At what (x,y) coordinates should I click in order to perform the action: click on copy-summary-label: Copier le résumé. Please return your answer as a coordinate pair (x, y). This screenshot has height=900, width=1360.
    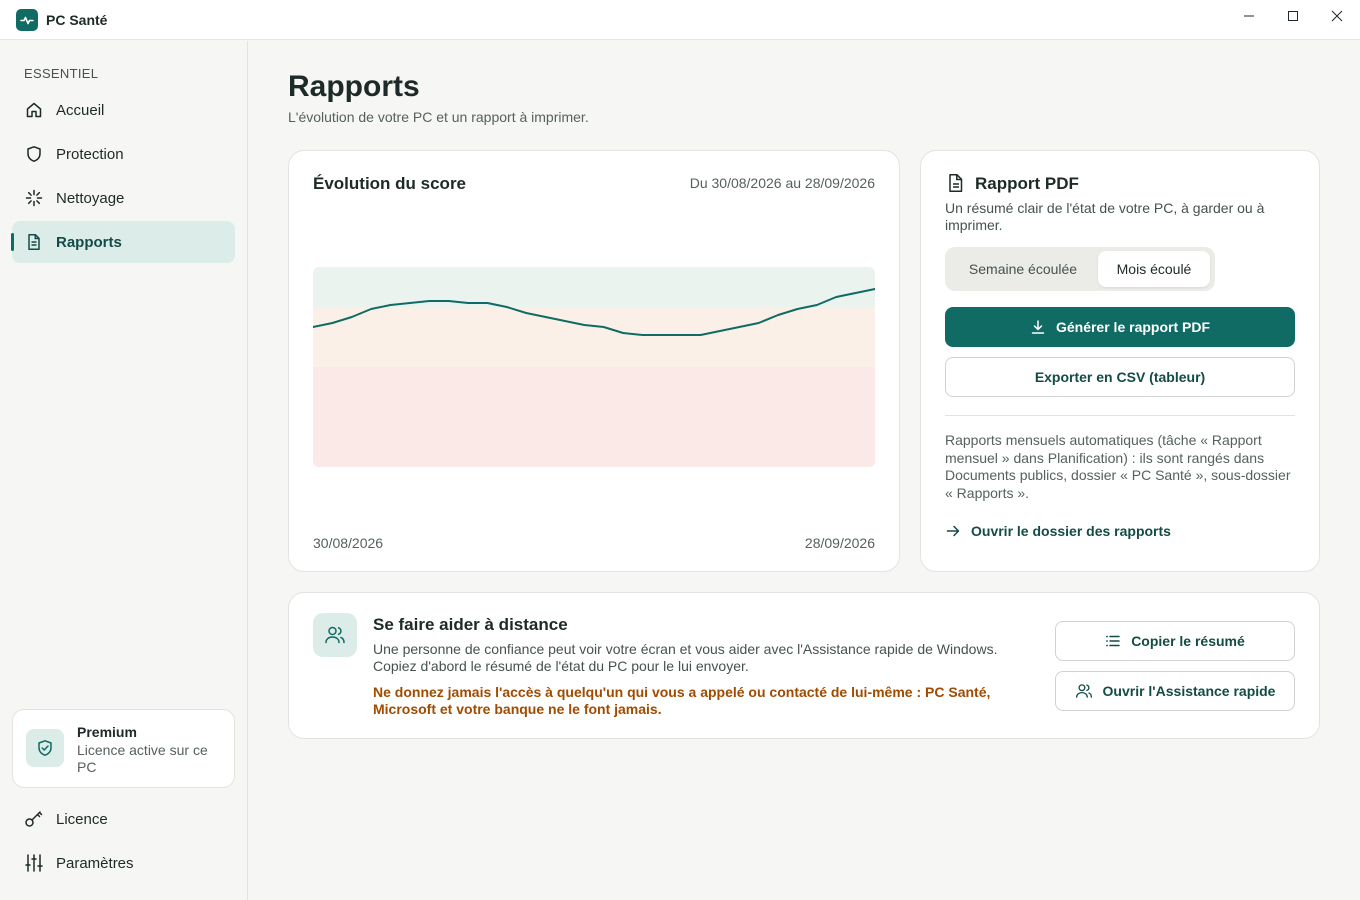
    Looking at the image, I should click on (1188, 641).